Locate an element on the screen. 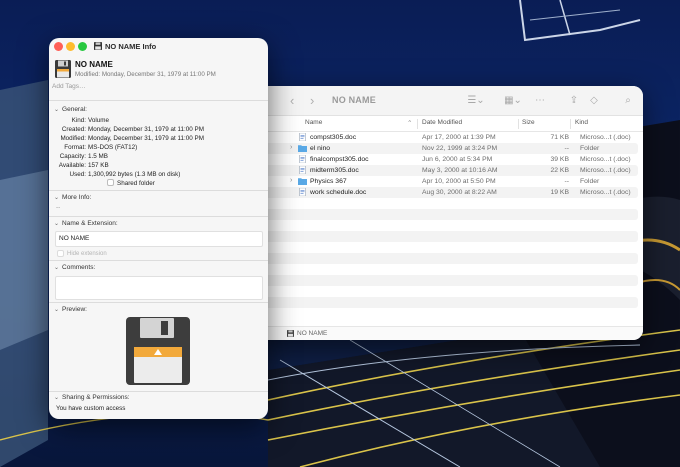 Image resolution: width=680 pixels, height=467 pixels. info-titlebar: NO NAME Info is located at coordinates (158, 47).